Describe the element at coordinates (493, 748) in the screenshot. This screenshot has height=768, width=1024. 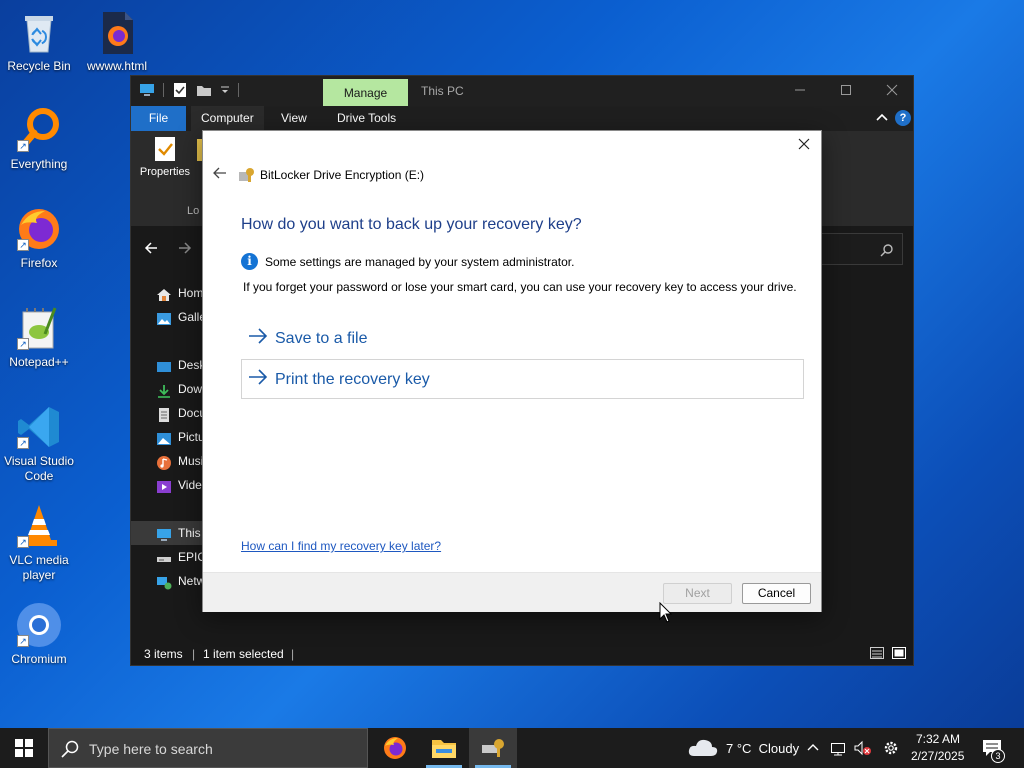
I see `taskbar-bitlocker` at that location.